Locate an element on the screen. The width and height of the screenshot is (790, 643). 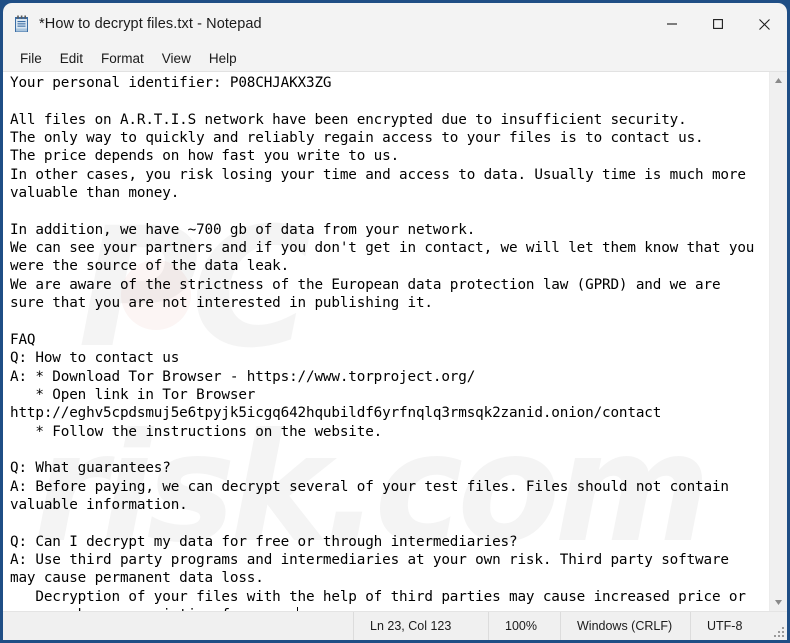
window-controls is located at coordinates (718, 24).